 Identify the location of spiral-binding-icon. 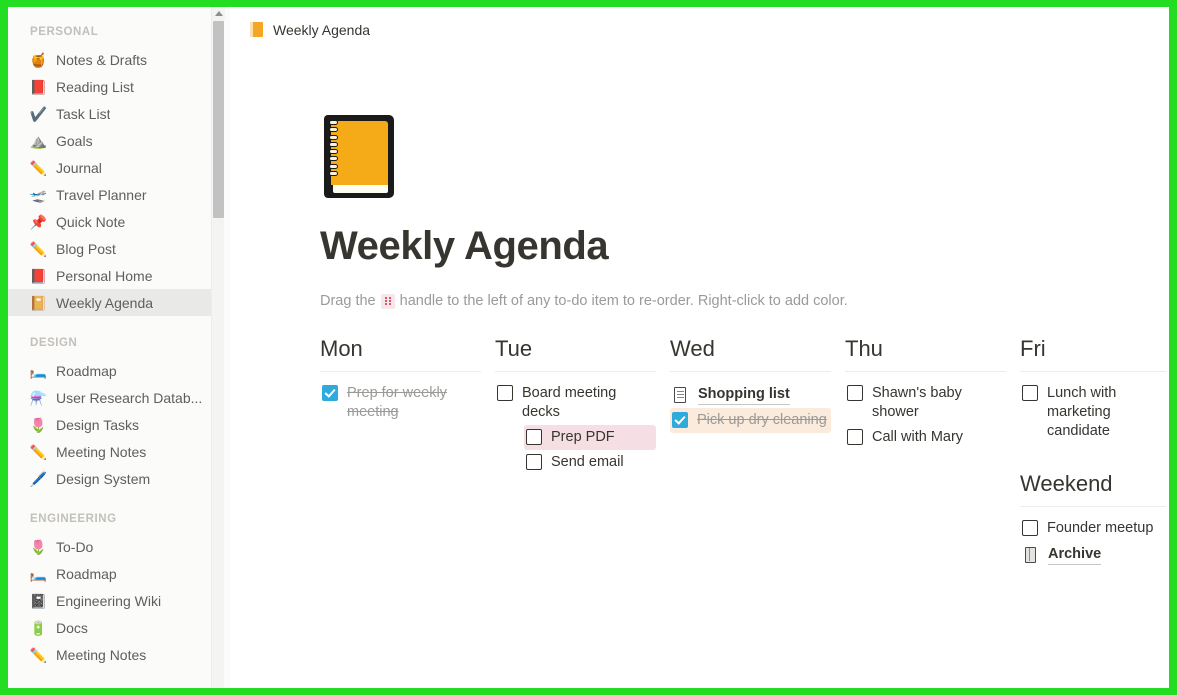
(333, 153).